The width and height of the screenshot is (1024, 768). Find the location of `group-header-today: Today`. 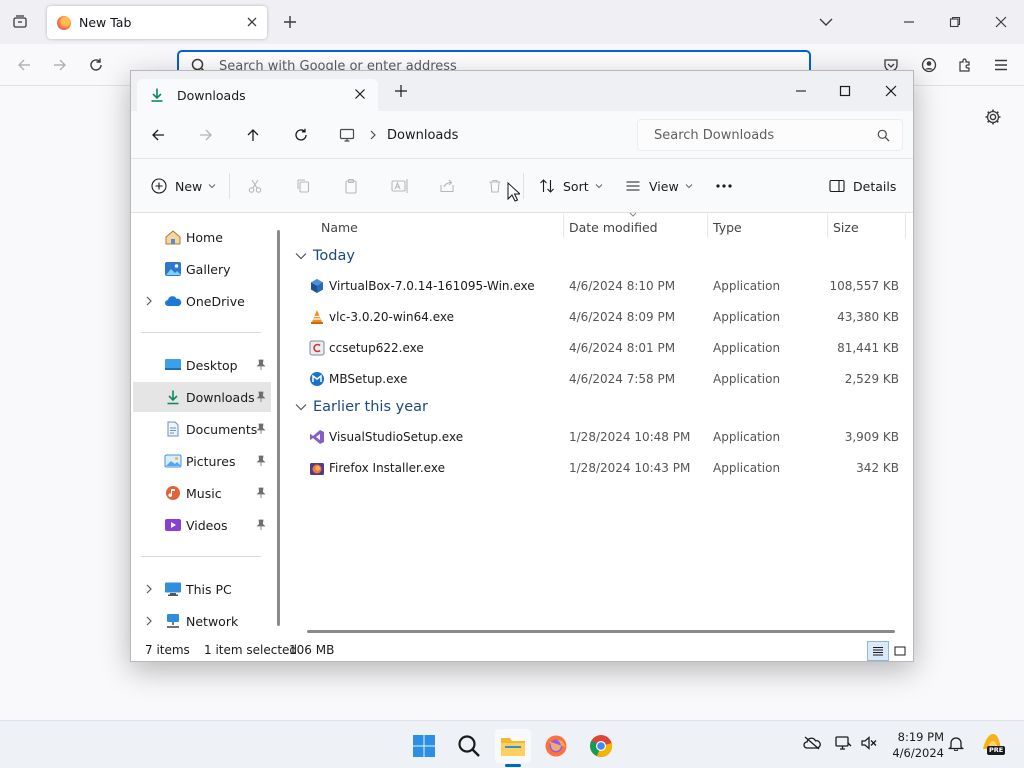

group-header-today: Today is located at coordinates (325, 256).